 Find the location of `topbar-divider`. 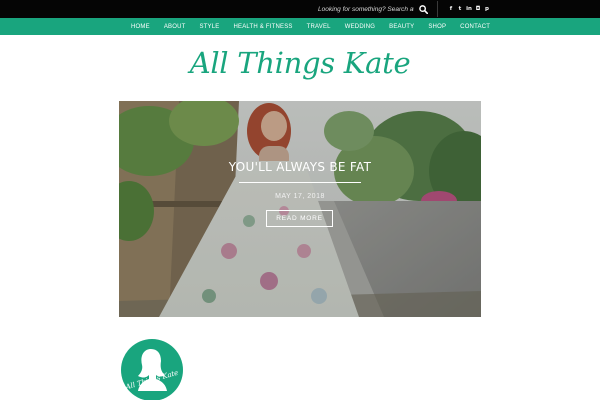

topbar-divider is located at coordinates (437, 9).